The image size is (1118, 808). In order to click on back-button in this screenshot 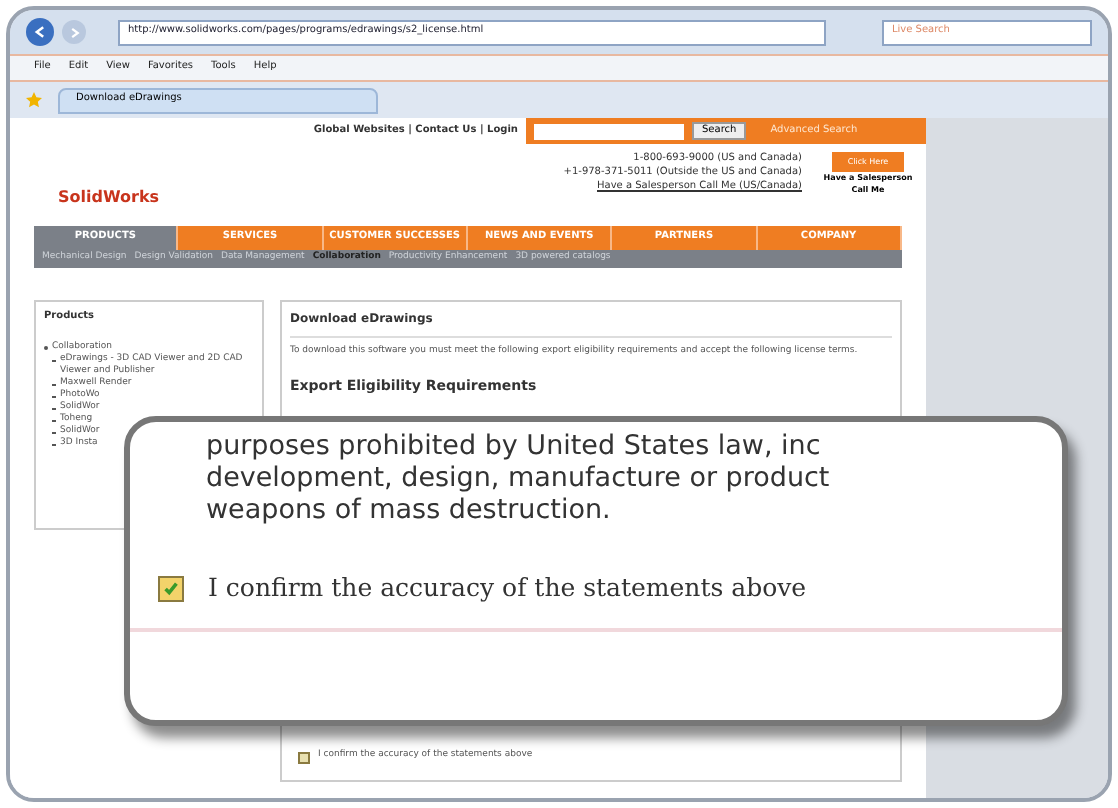, I will do `click(40, 32)`.